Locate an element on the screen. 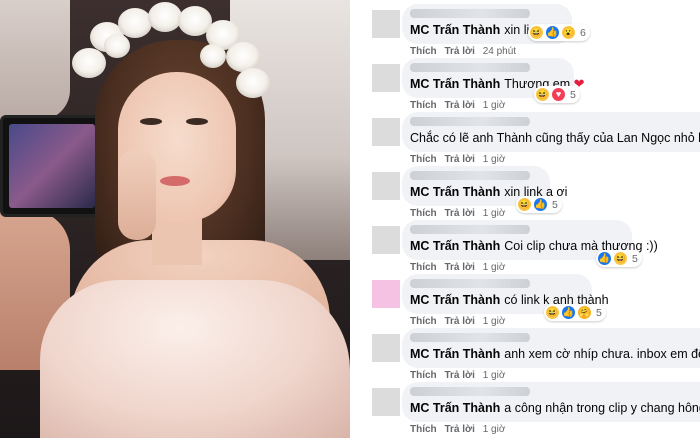  comment-text: MC Trấn Thành Coi clip chưa mà thương :)) is located at coordinates (534, 246).